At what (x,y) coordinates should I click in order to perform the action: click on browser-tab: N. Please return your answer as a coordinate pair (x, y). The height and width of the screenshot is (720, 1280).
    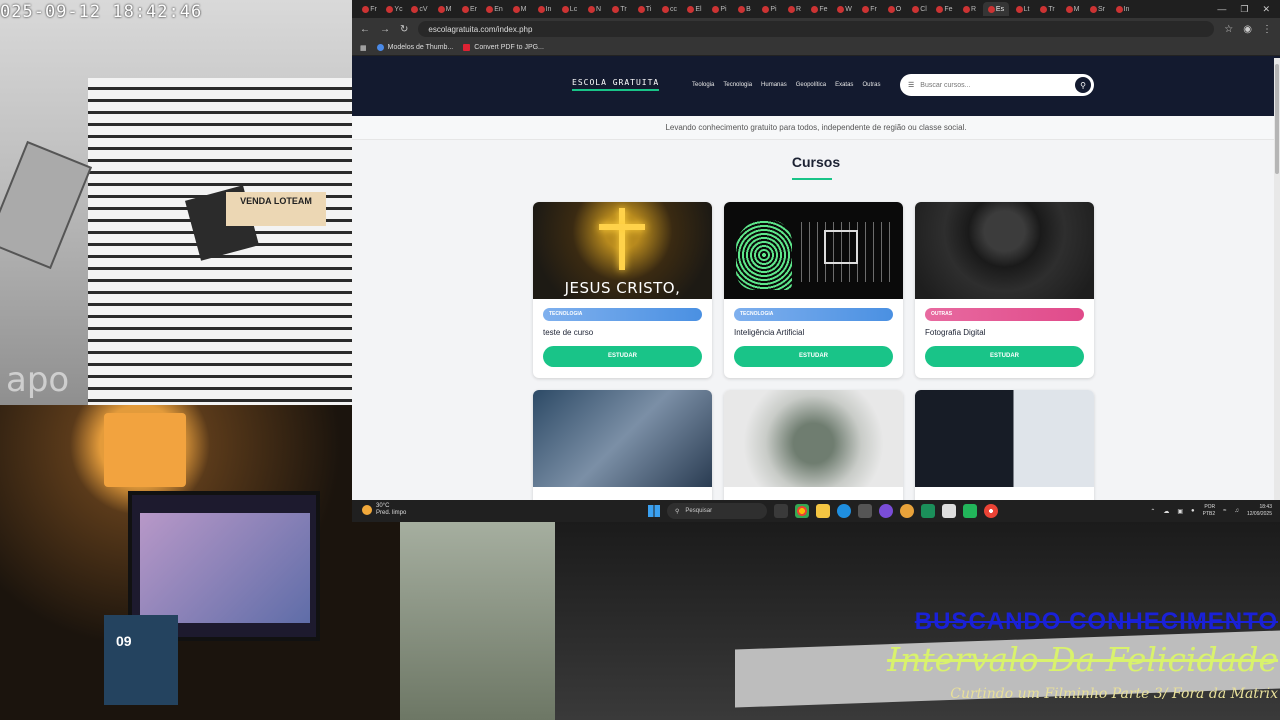
    Looking at the image, I should click on (594, 9).